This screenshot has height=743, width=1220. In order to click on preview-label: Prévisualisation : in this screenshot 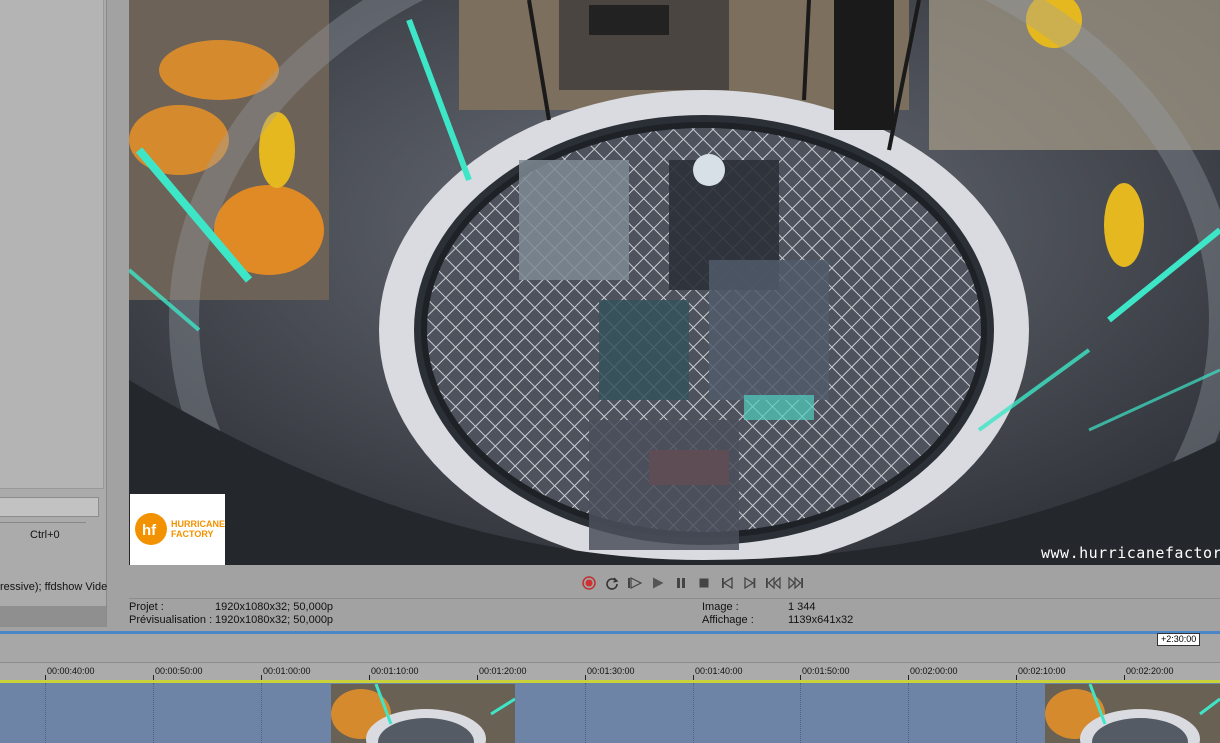, I will do `click(171, 620)`.